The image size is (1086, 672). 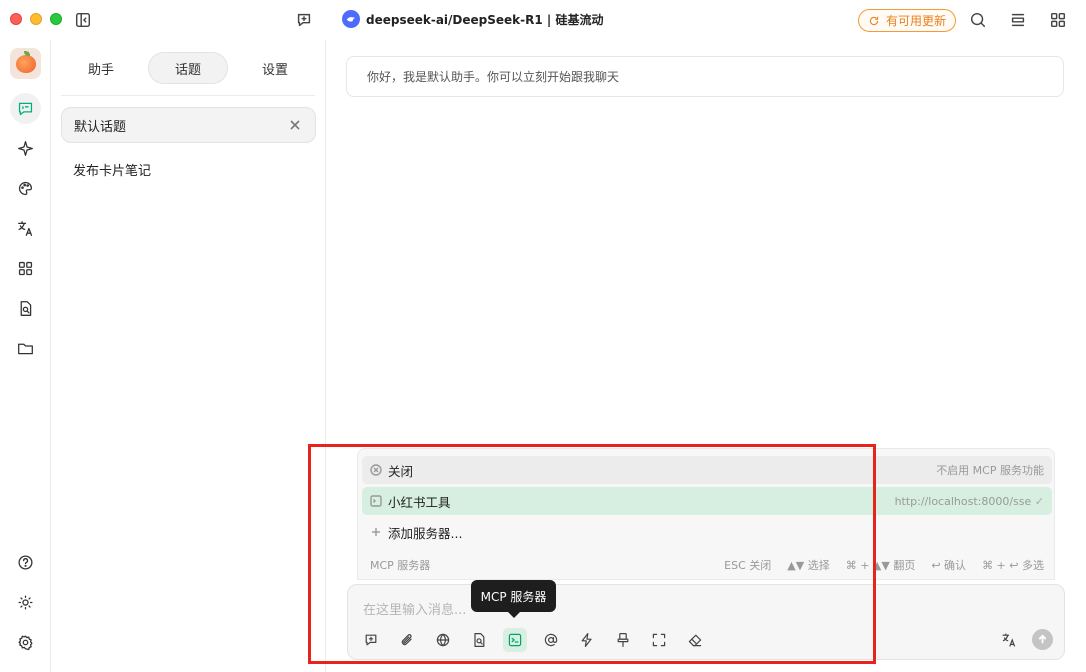 I want to click on chat-icon, so click(x=25, y=108).